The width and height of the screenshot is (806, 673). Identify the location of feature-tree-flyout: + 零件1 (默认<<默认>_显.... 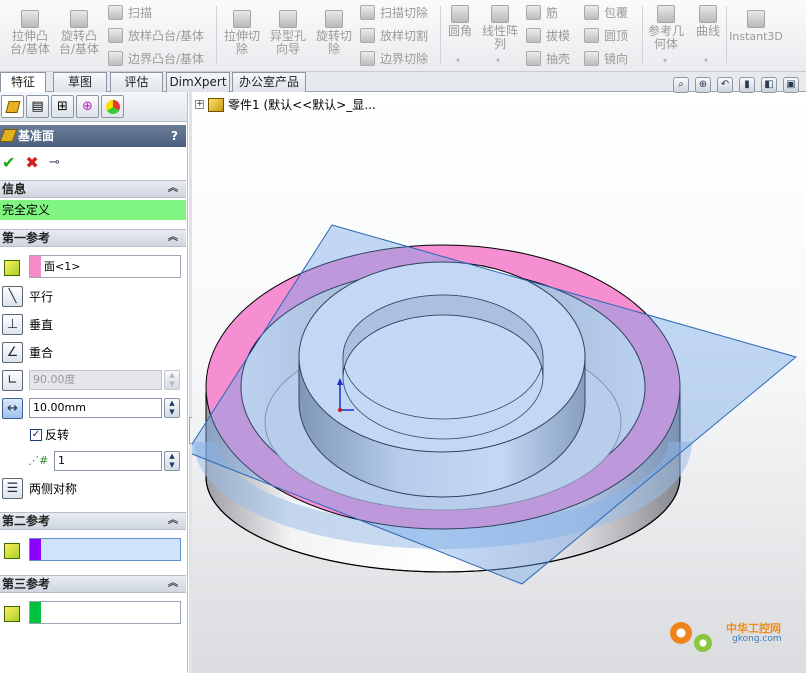
(285, 104).